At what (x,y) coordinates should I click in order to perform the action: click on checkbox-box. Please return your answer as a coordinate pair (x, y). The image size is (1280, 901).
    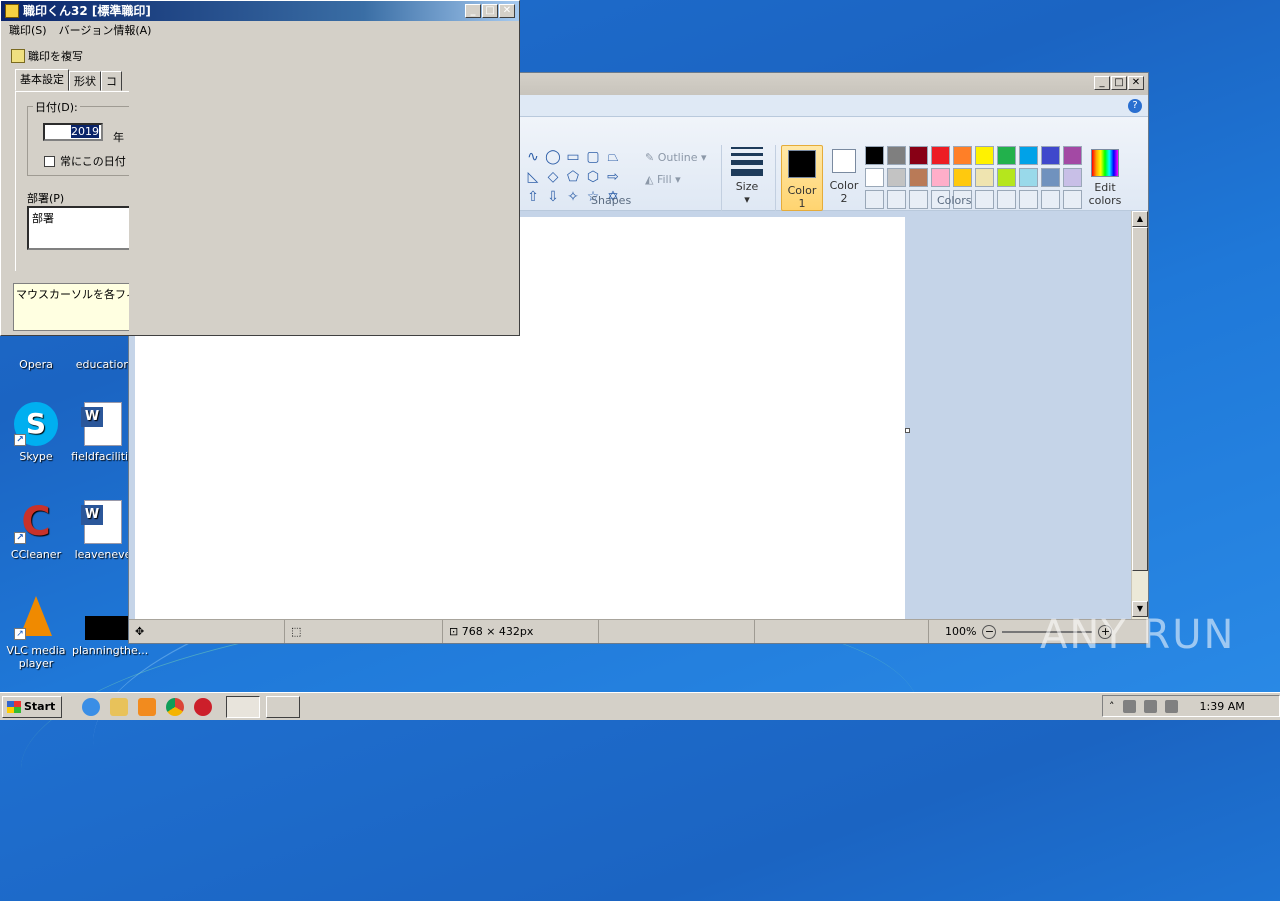
    Looking at the image, I should click on (49, 161).